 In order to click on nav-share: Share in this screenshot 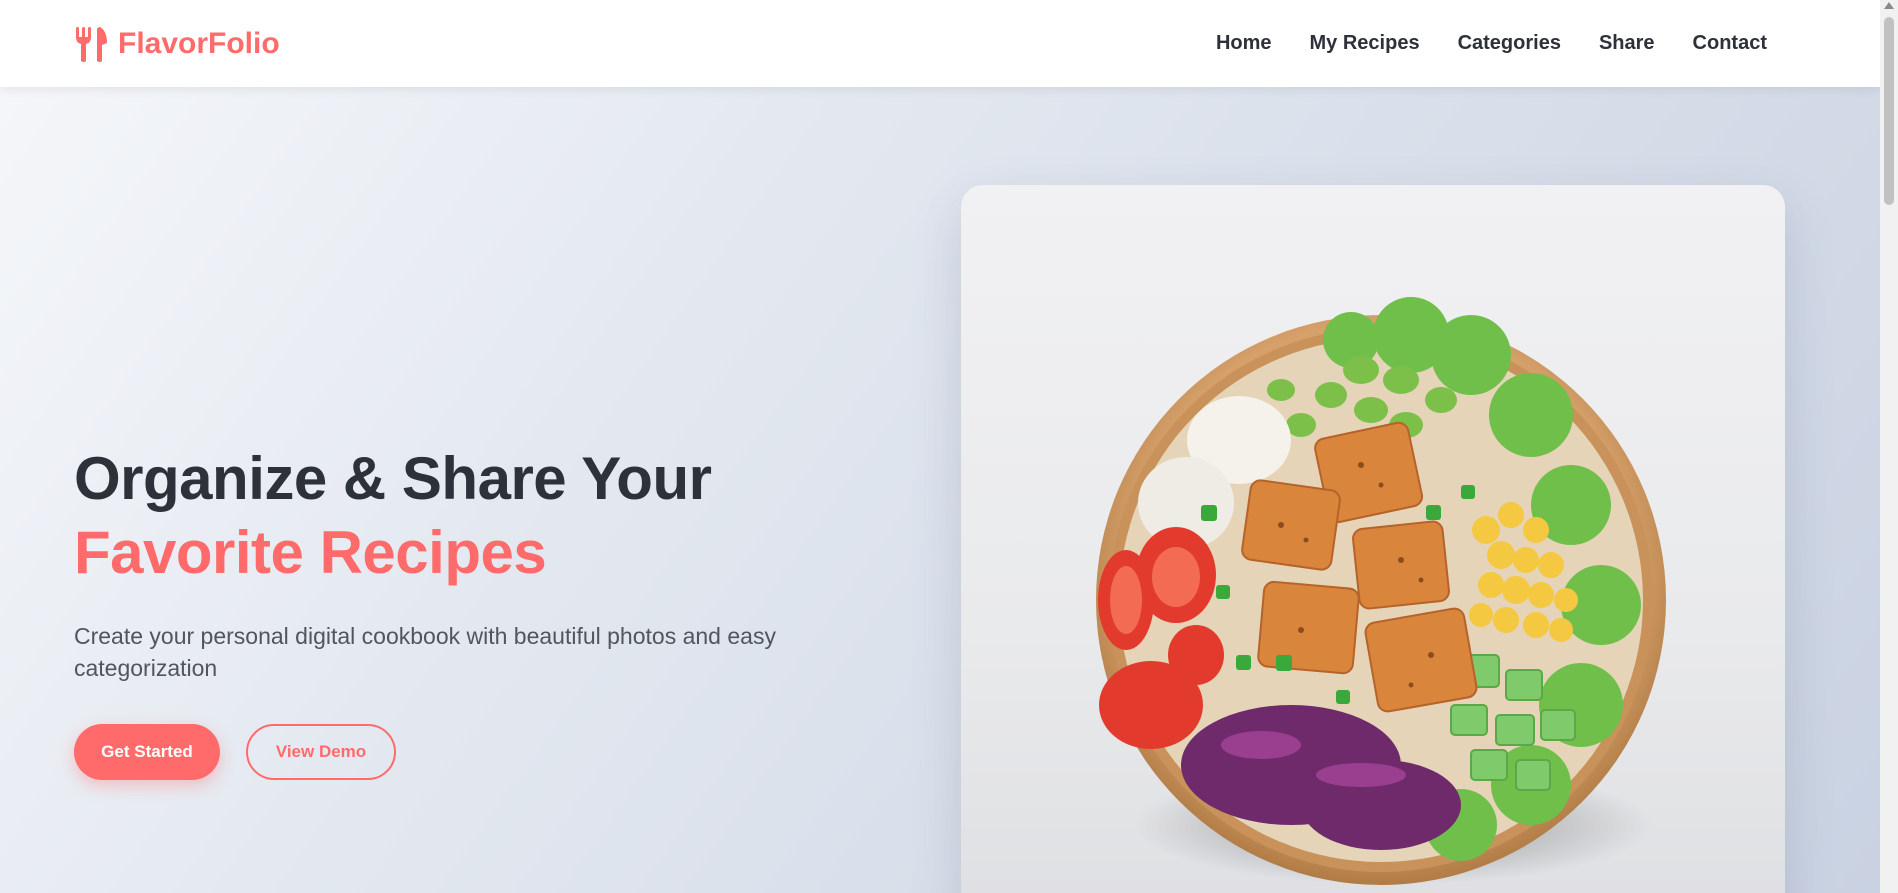, I will do `click(1627, 43)`.